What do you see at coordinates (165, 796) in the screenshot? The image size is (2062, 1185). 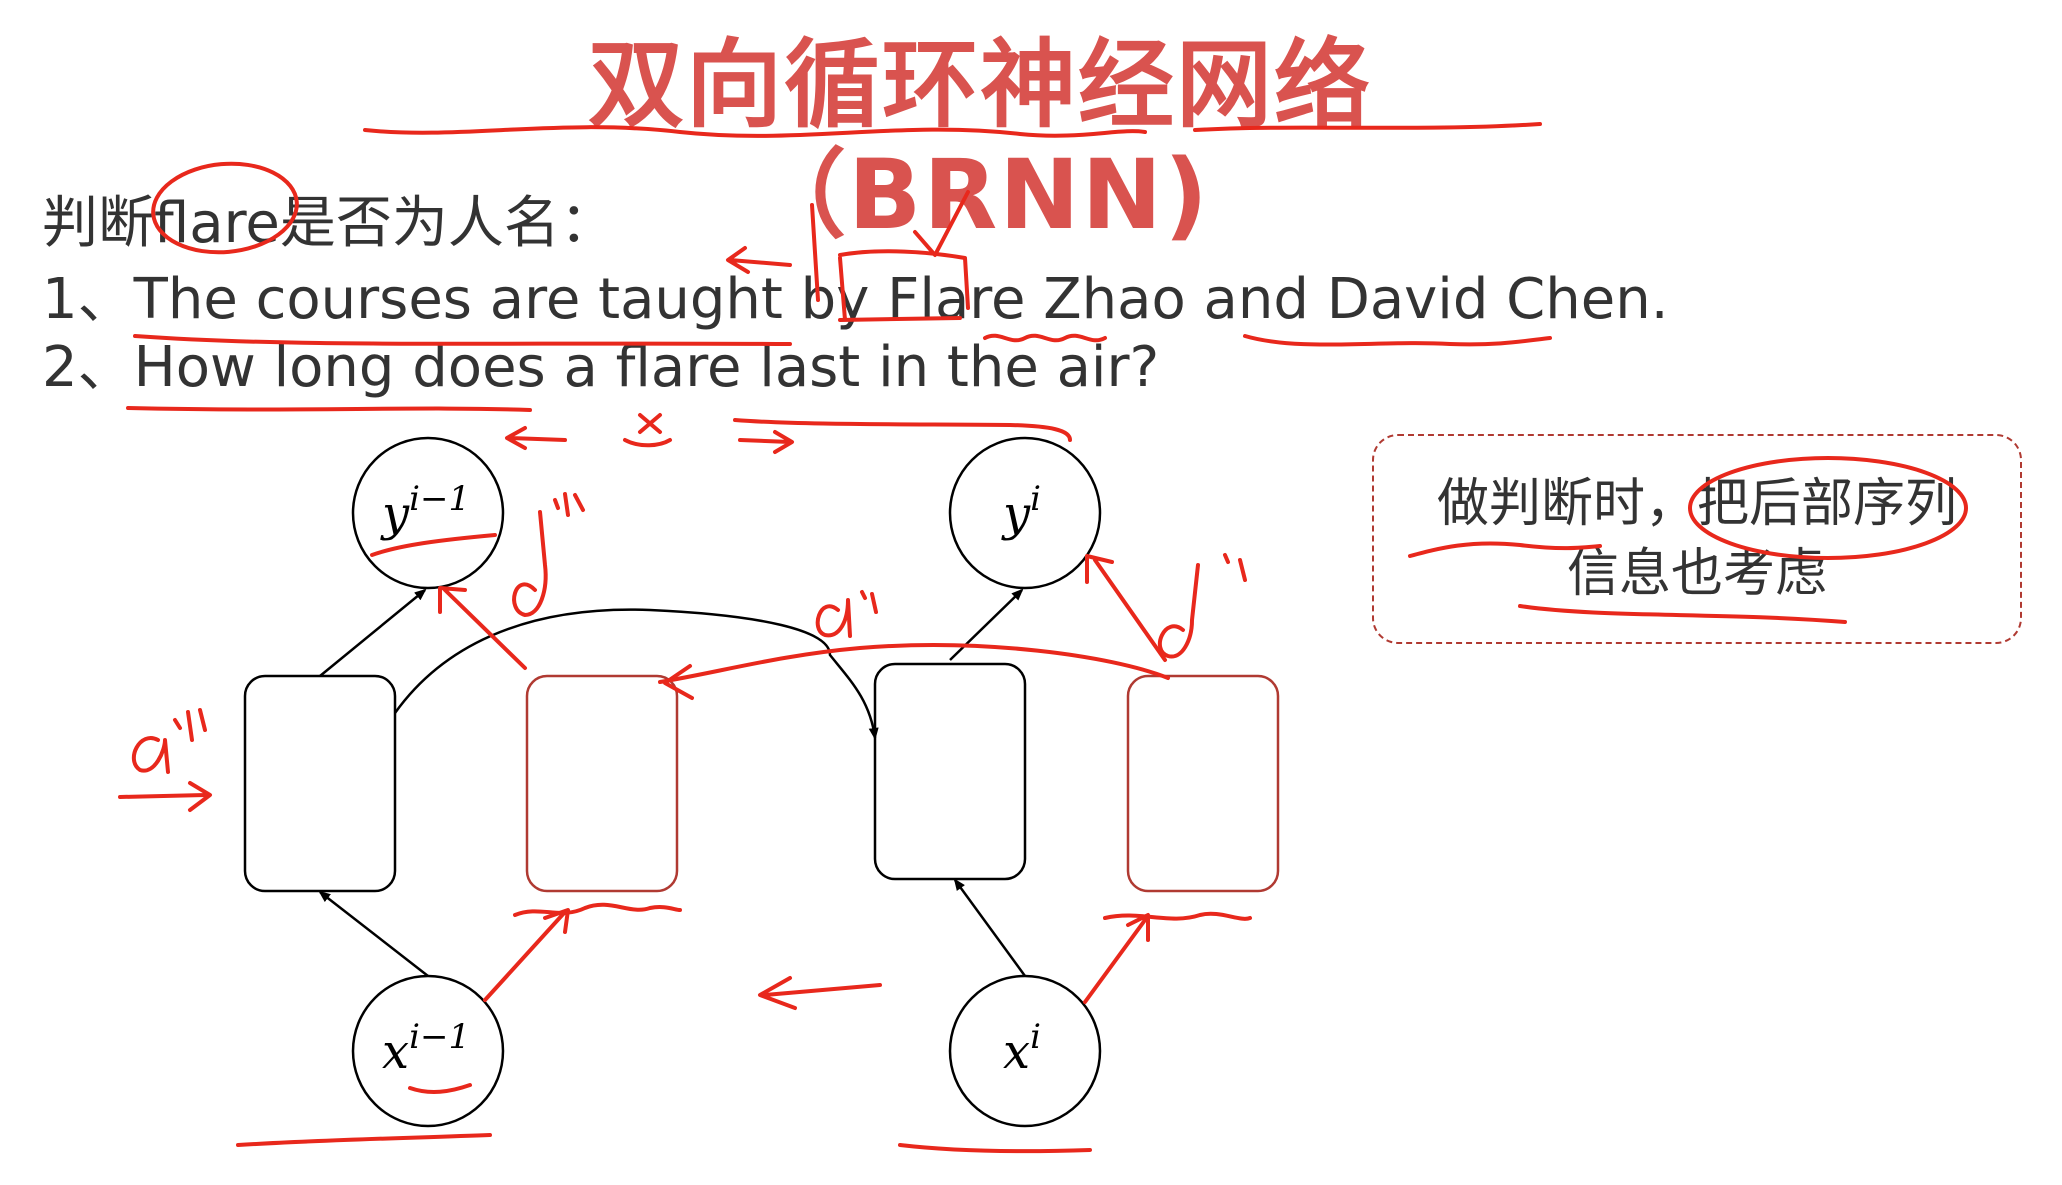 I see `a-prev-left-arrow` at bounding box center [165, 796].